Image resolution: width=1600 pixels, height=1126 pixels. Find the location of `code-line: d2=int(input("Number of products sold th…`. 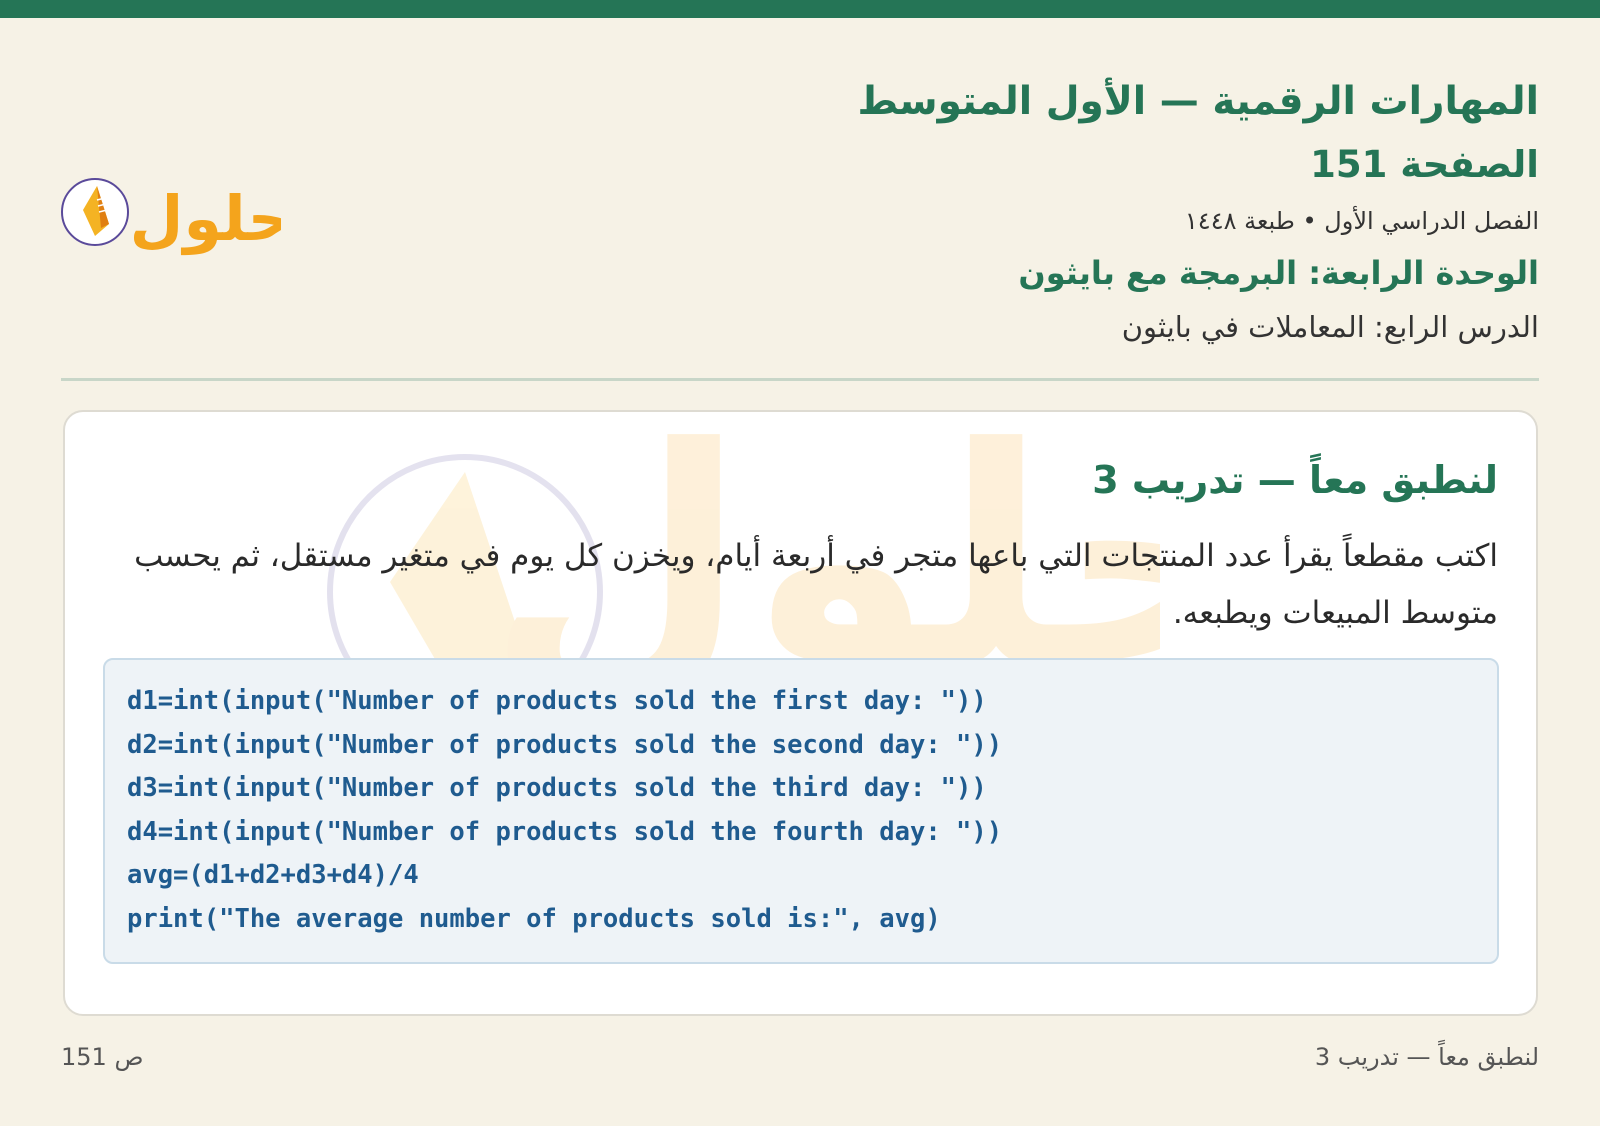

code-line: d2=int(input("Number of products sold th… is located at coordinates (565, 744).